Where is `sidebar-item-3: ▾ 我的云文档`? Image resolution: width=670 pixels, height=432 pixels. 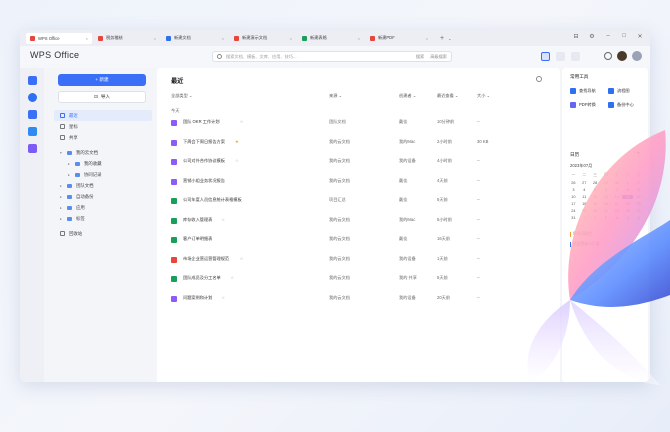
sidebar-item-3: ▾ 我的云文档 is located at coordinates (103, 152).